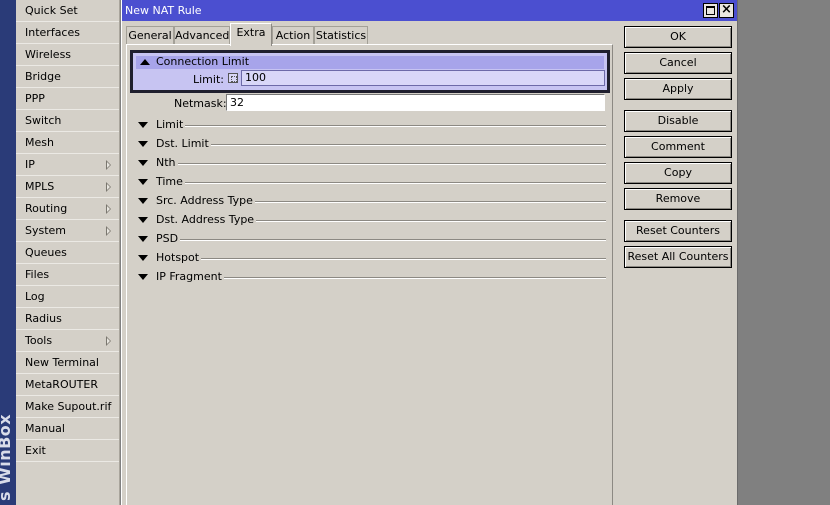 This screenshot has height=505, width=830. I want to click on sidebar-item-label: IP, so click(30, 164).